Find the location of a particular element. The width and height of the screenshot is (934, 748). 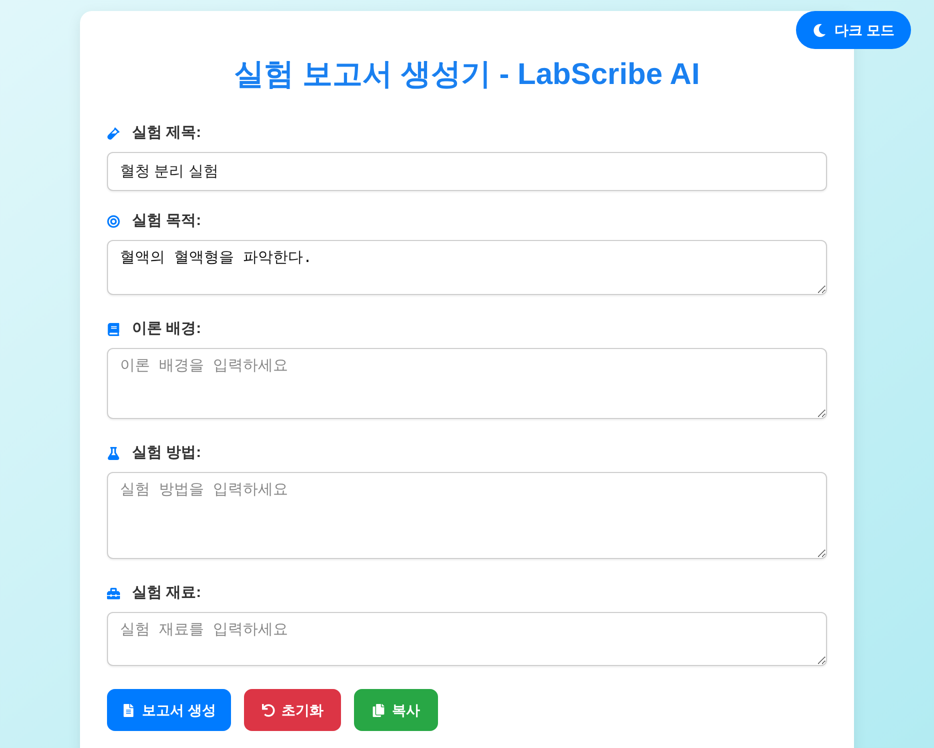

field-label: 실험 방법: is located at coordinates (167, 453).